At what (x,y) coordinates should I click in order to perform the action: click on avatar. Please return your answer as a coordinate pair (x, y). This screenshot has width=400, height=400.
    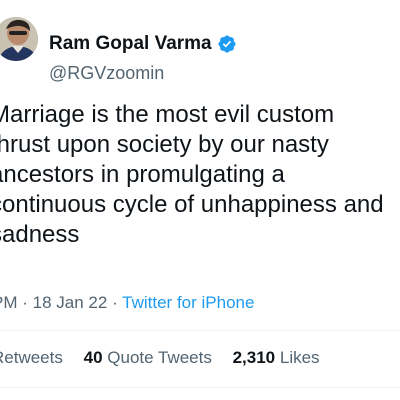
    Looking at the image, I should click on (19, 39).